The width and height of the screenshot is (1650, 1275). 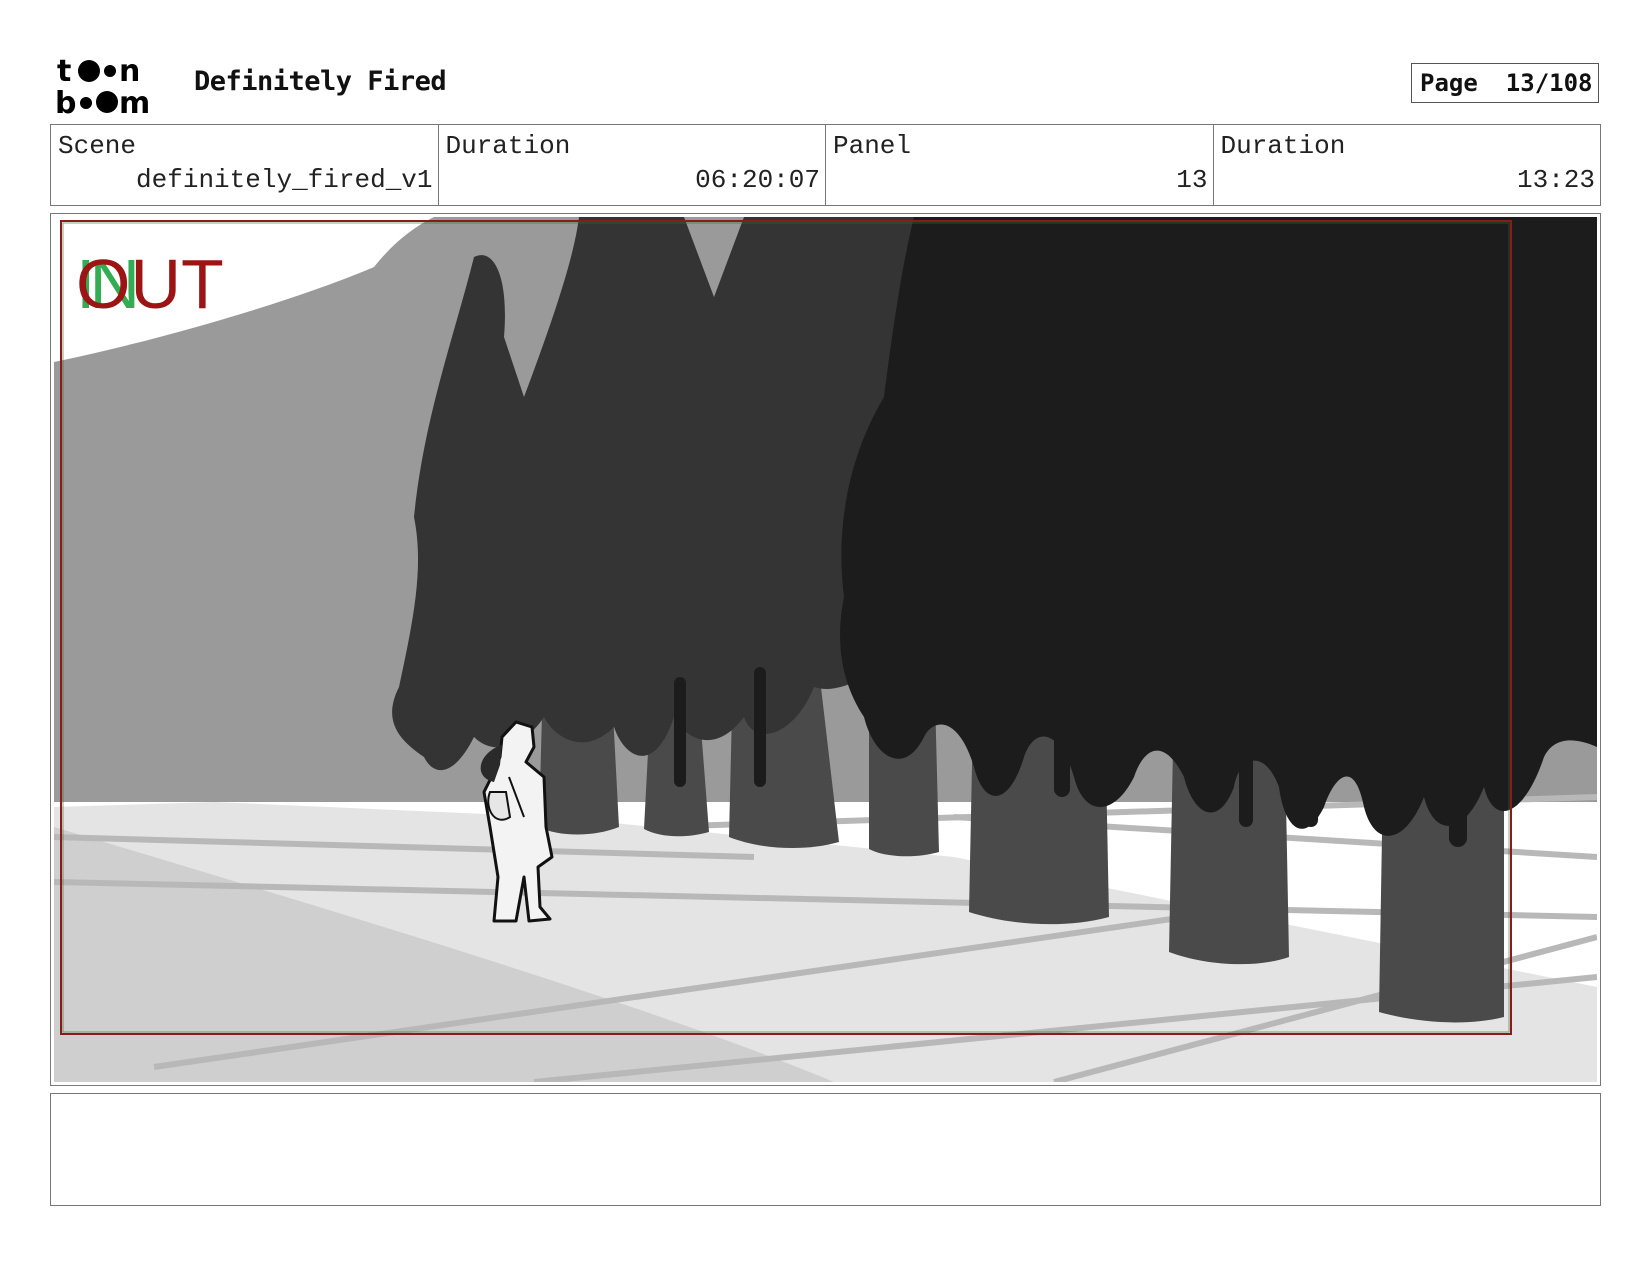 I want to click on panel-duration-cell: Duration 13:23, so click(x=1407, y=165).